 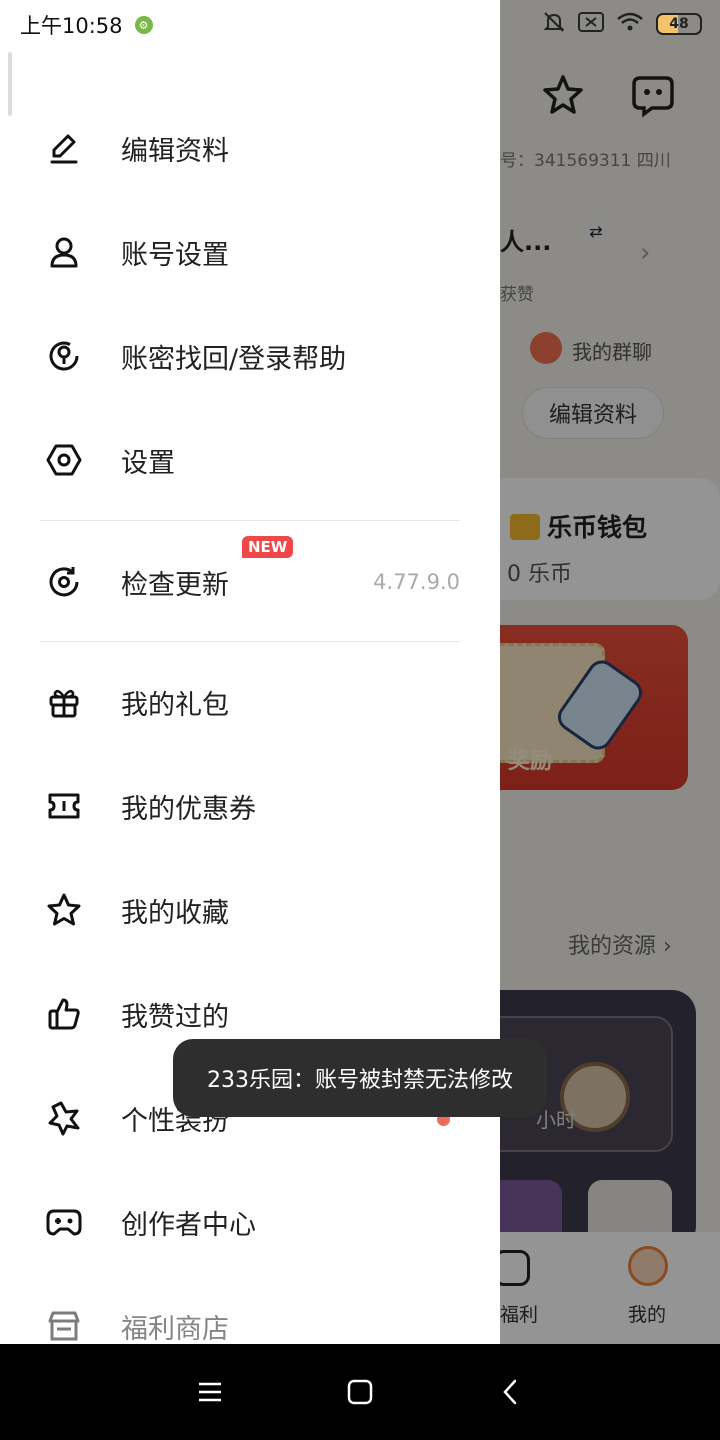 I want to click on menu-item-edit-profile: 编辑资料, so click(x=250, y=148).